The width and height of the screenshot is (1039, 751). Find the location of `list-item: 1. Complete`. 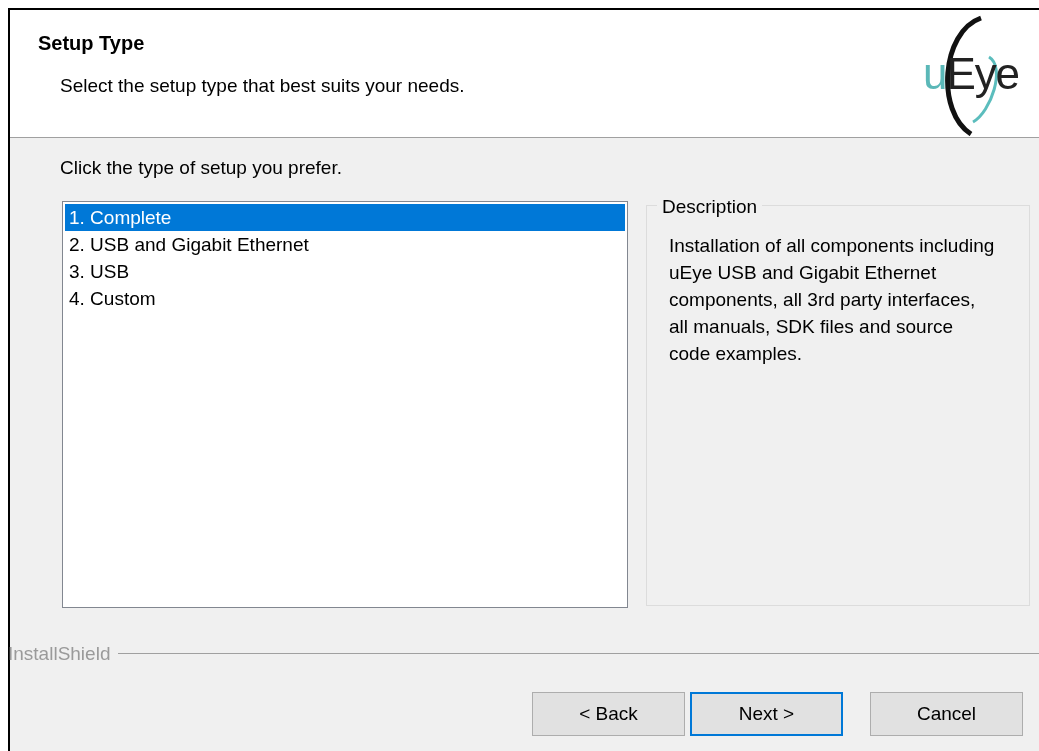

list-item: 1. Complete is located at coordinates (345, 217).